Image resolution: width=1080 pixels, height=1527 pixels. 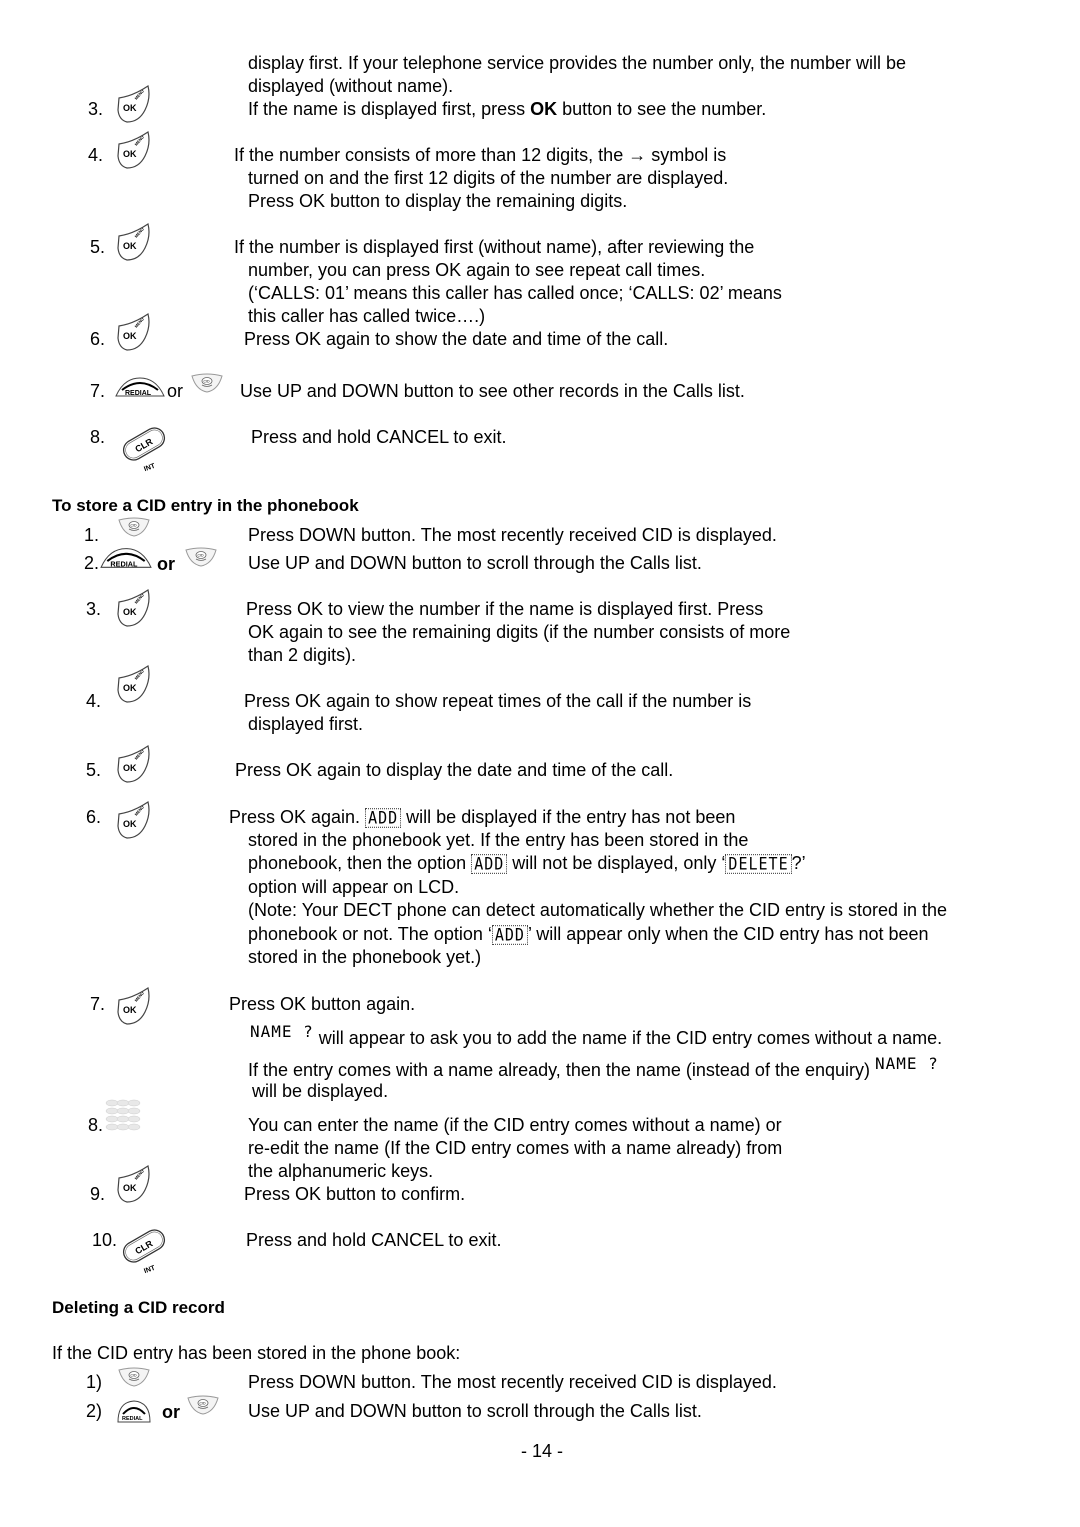 I want to click on step-number: 4., so click(x=96, y=155).